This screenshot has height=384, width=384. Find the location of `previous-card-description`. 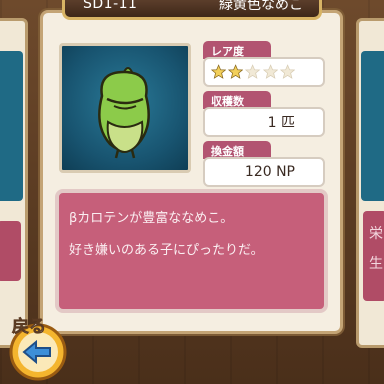

previous-card-description is located at coordinates (10, 251).